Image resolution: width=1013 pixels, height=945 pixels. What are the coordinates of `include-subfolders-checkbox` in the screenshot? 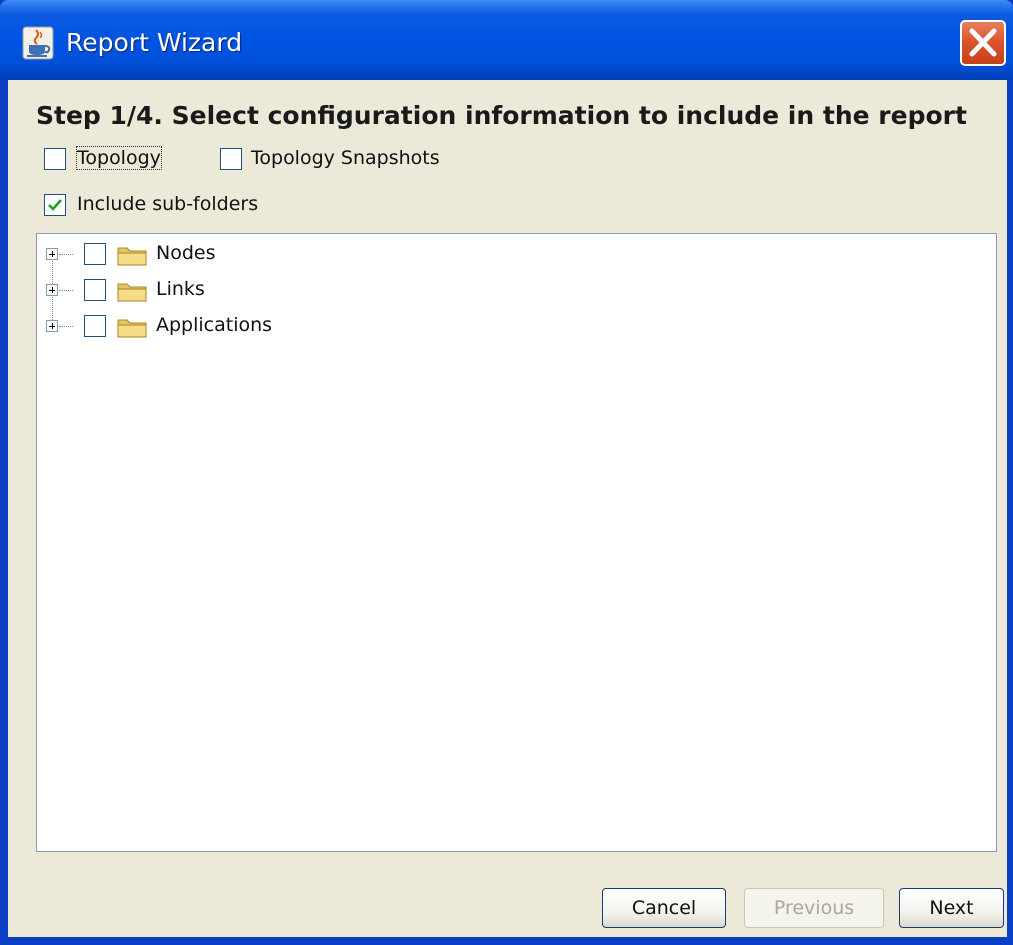 It's located at (55, 205).